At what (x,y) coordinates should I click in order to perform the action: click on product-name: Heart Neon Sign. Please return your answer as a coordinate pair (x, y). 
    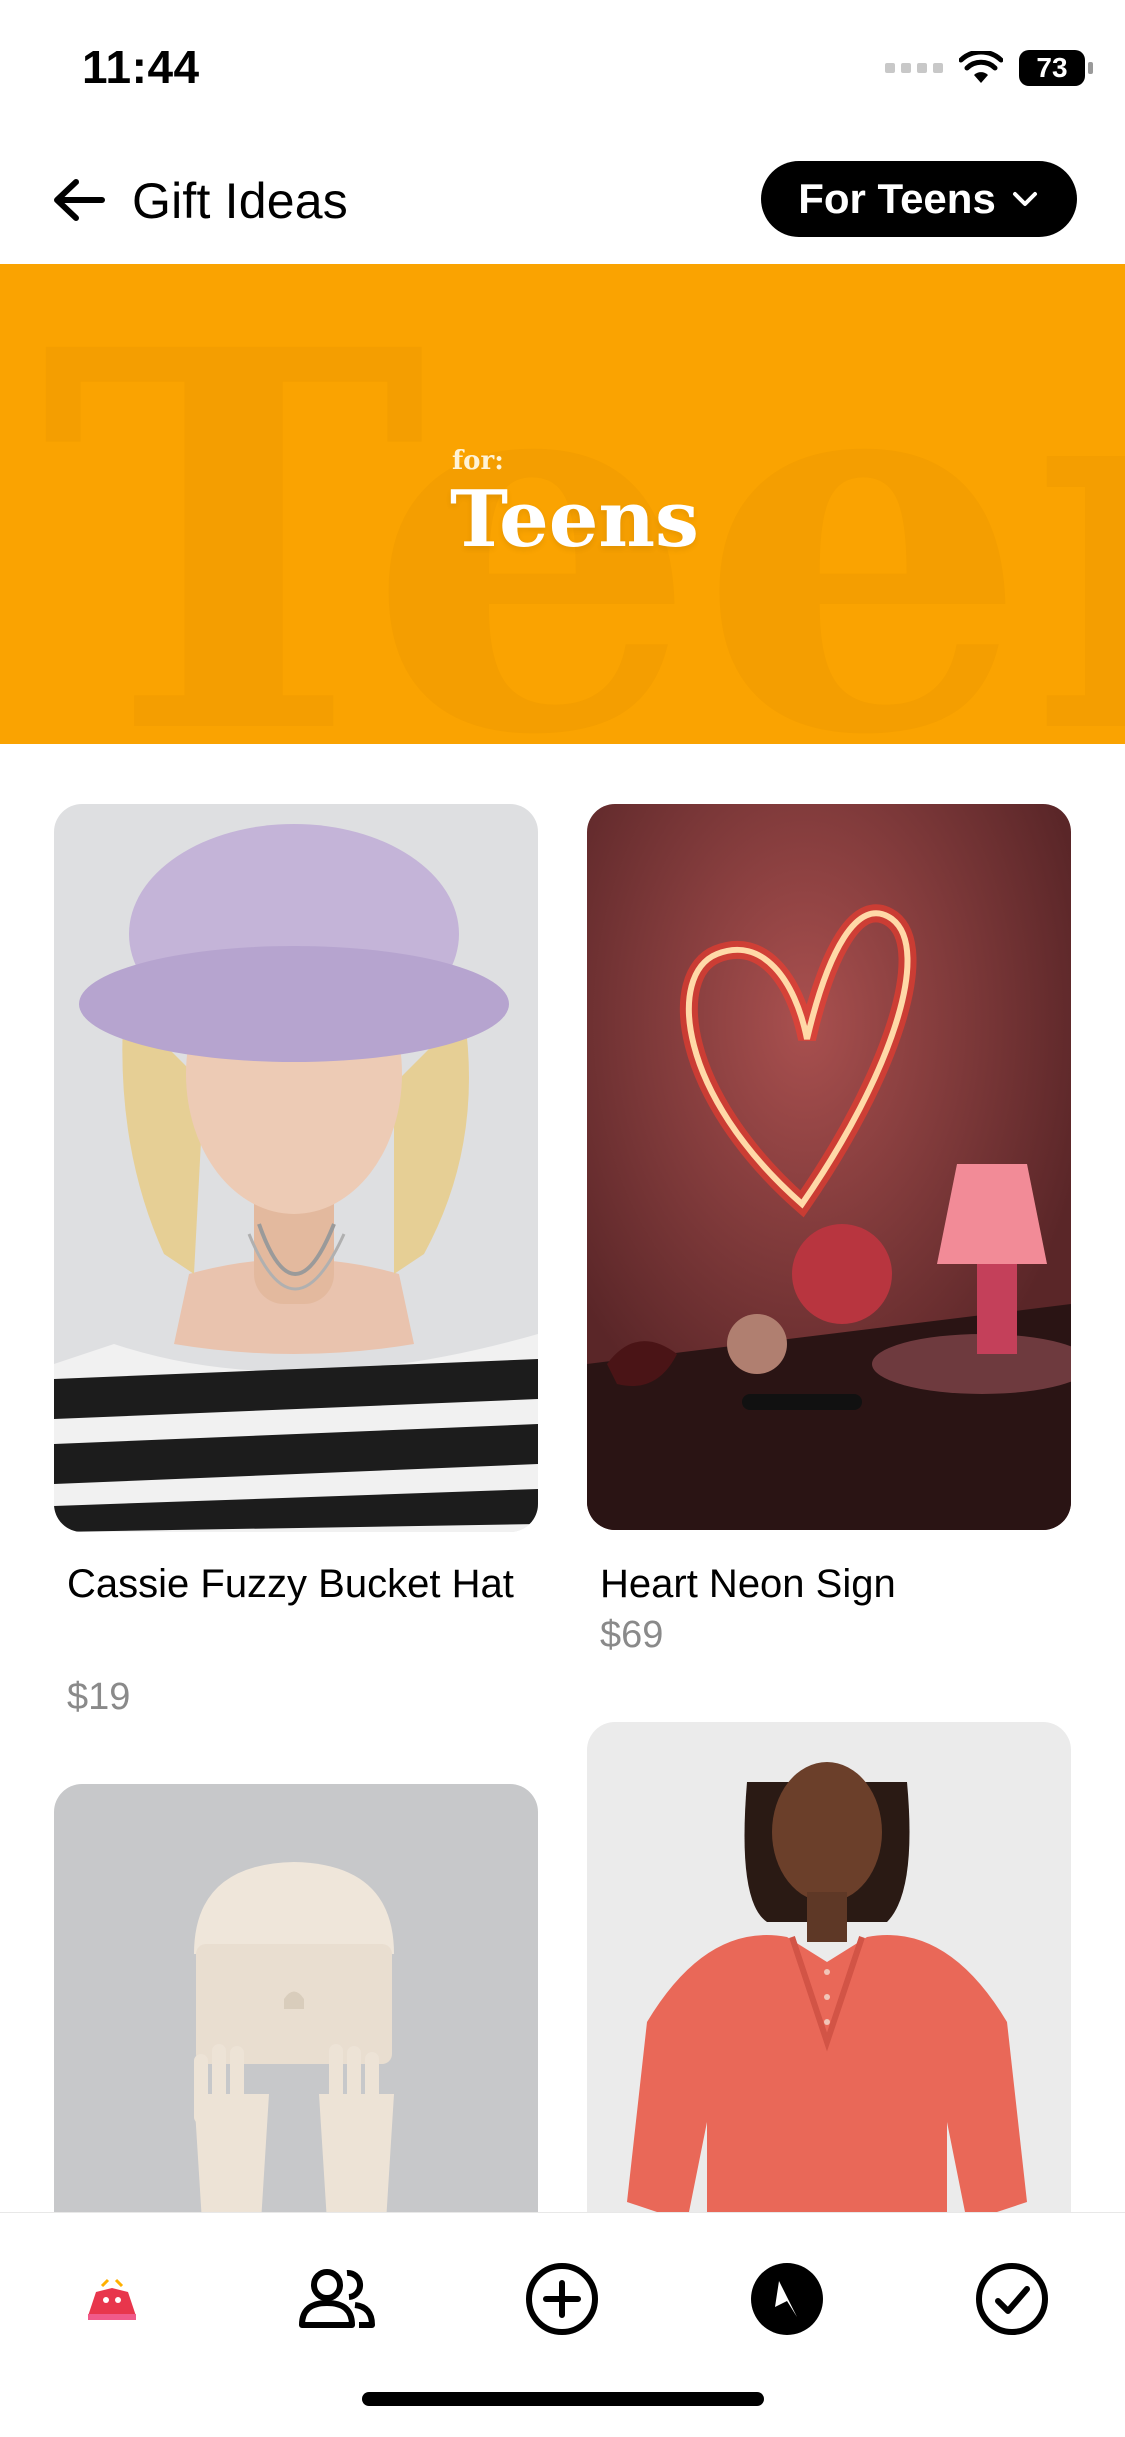
    Looking at the image, I should click on (830, 1584).